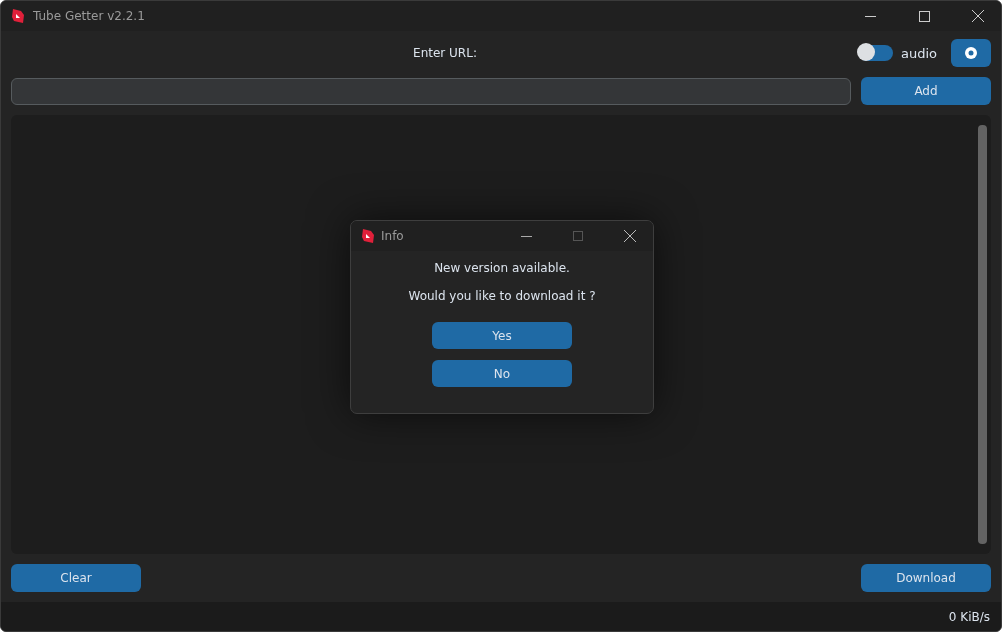 The width and height of the screenshot is (1002, 632). Describe the element at coordinates (971, 53) in the screenshot. I see `settings-button` at that location.